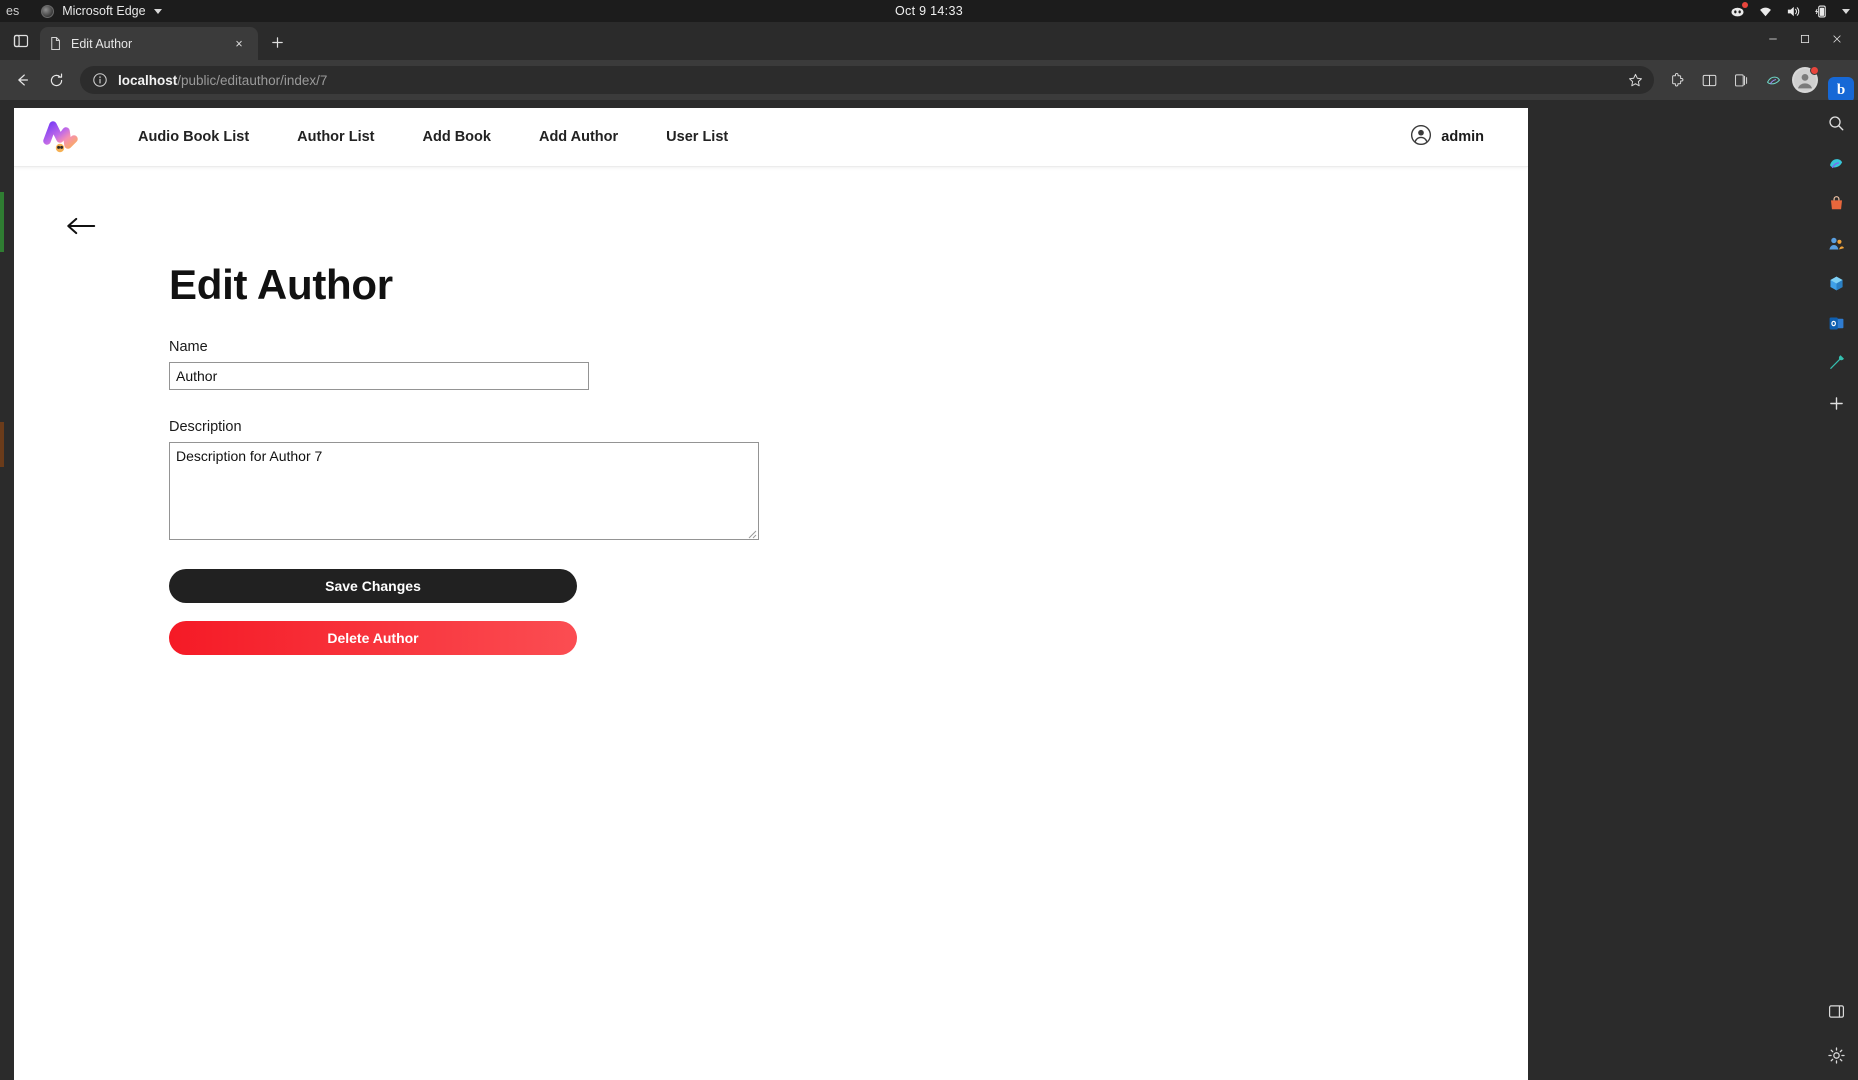  Describe the element at coordinates (1837, 39) in the screenshot. I see `close-window-button` at that location.